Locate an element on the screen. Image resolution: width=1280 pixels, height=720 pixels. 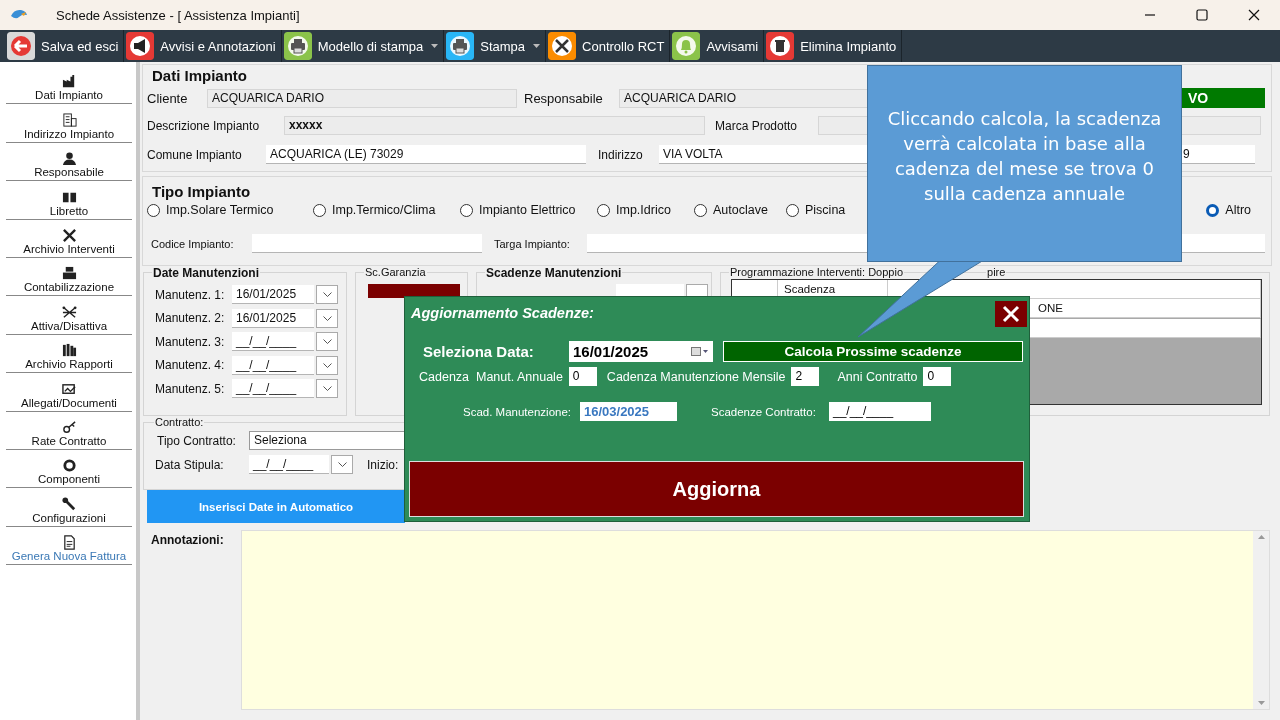
toolbar-button: Avvisami is located at coordinates (717, 46).